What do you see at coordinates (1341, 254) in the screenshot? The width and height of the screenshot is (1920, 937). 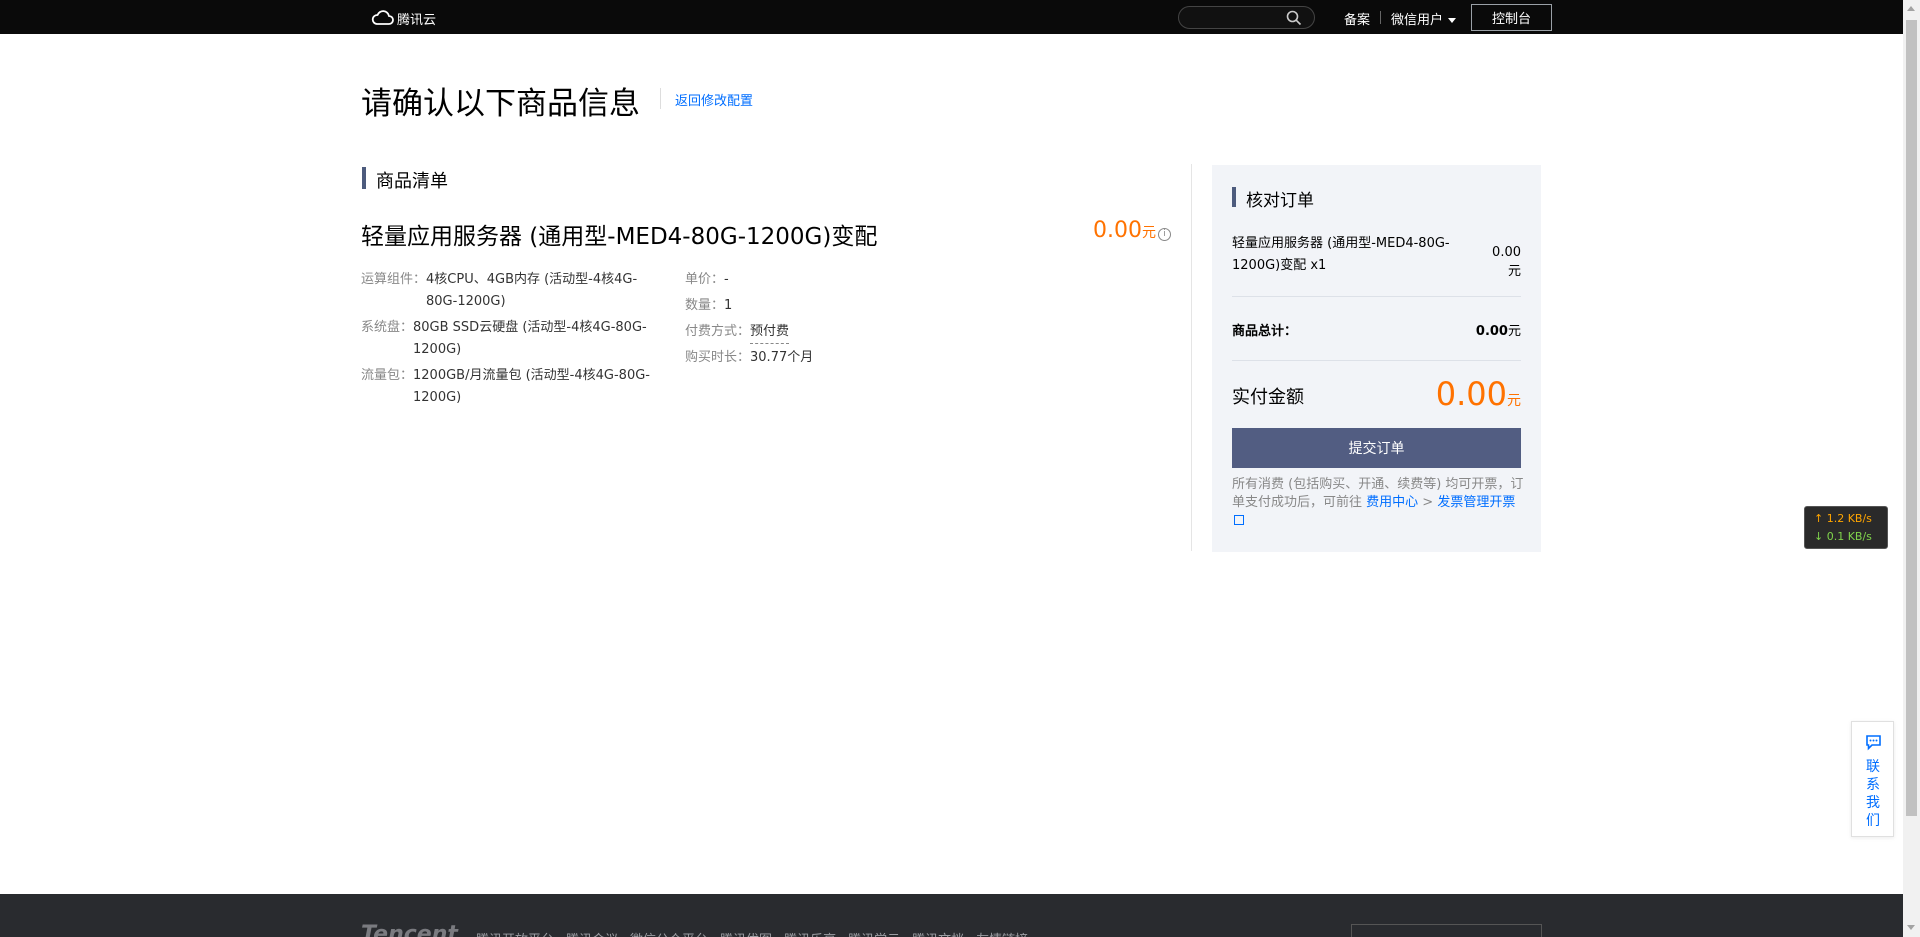 I see `order-item-name: 轻量应用服务器 (通用型-MED4-80G-1200G)变配 x1` at bounding box center [1341, 254].